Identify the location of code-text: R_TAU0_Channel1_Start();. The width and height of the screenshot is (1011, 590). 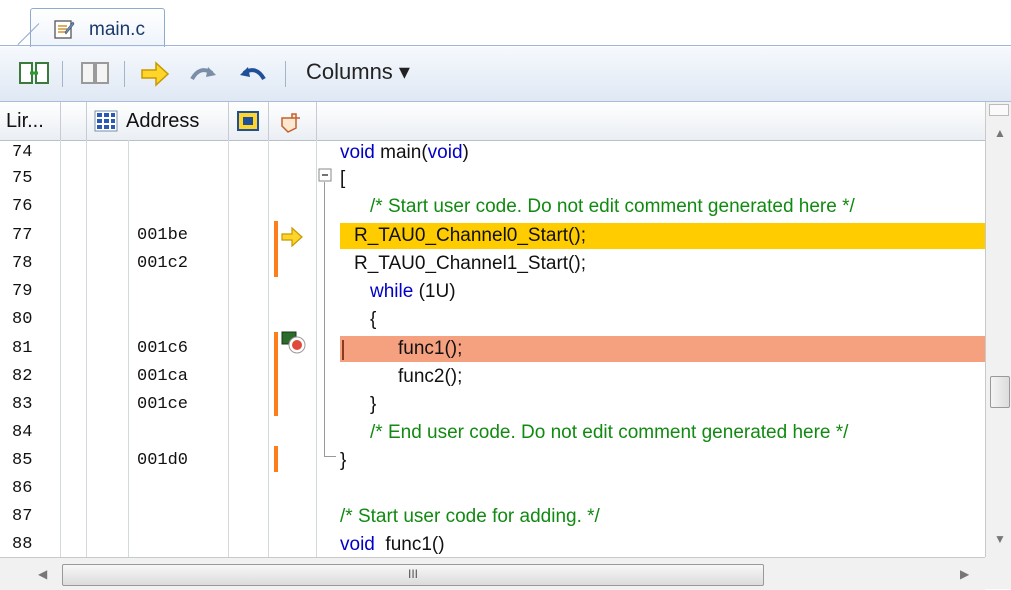
(470, 263).